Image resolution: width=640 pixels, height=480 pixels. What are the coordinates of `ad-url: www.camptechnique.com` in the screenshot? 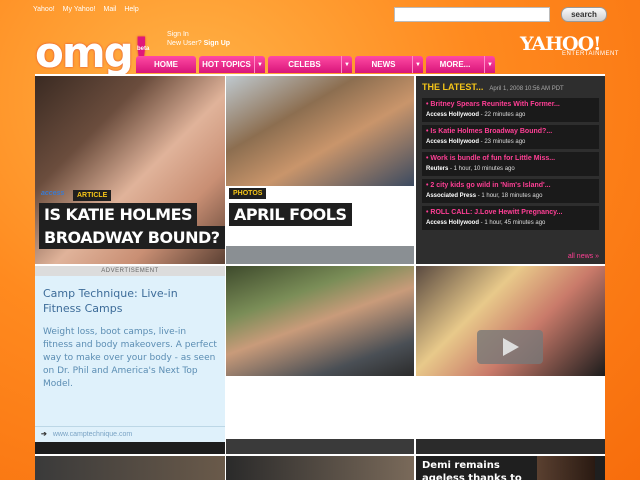 It's located at (92, 434).